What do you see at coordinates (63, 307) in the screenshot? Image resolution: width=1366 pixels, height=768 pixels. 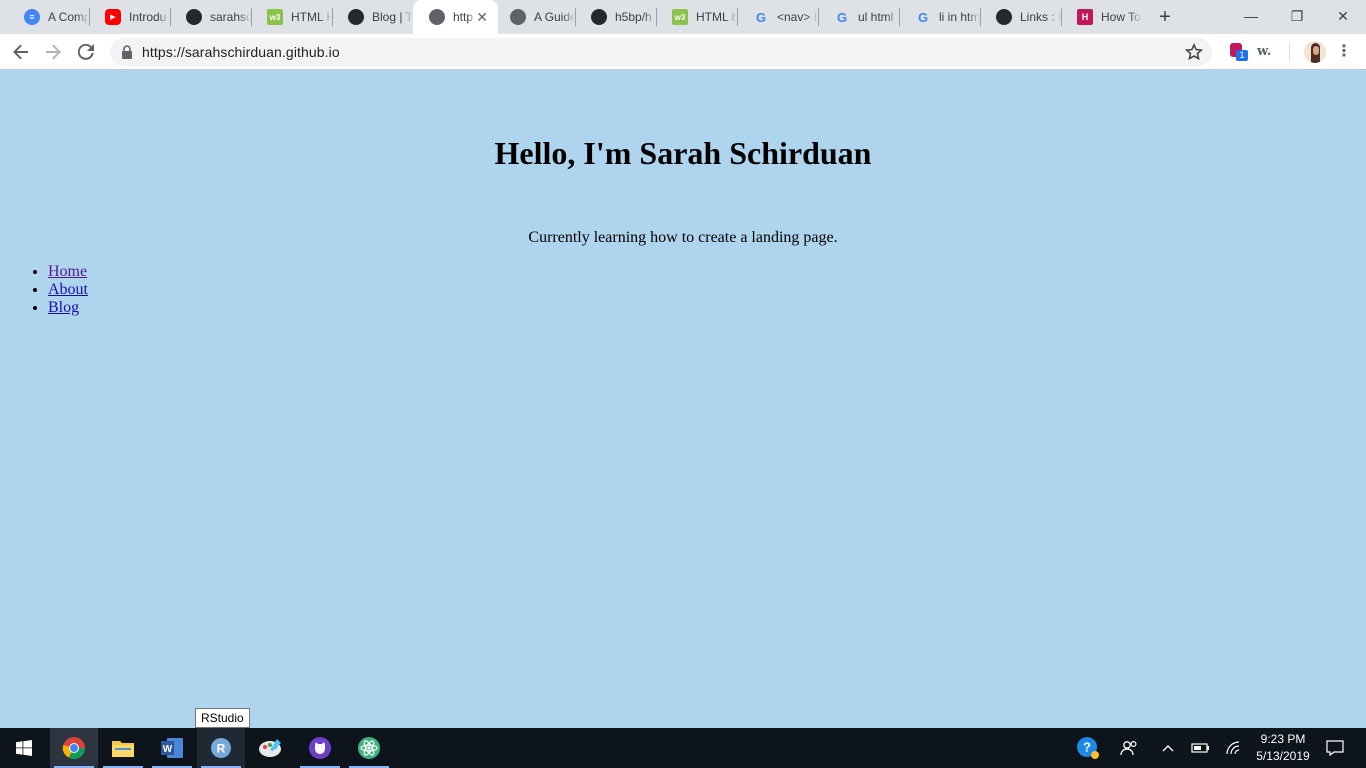 I see `nav-link-blog: Blog` at bounding box center [63, 307].